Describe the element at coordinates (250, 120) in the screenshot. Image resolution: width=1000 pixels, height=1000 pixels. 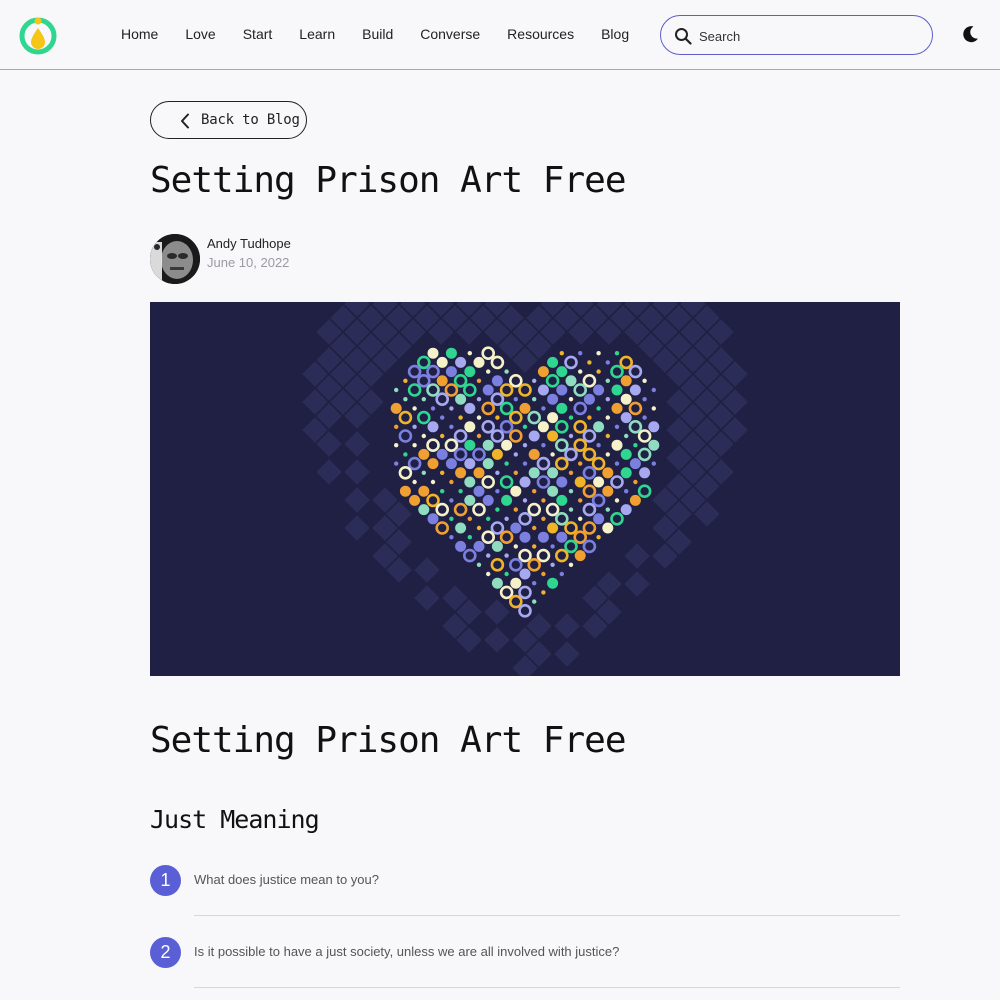
I see `back-button-label: Back to Blog` at that location.